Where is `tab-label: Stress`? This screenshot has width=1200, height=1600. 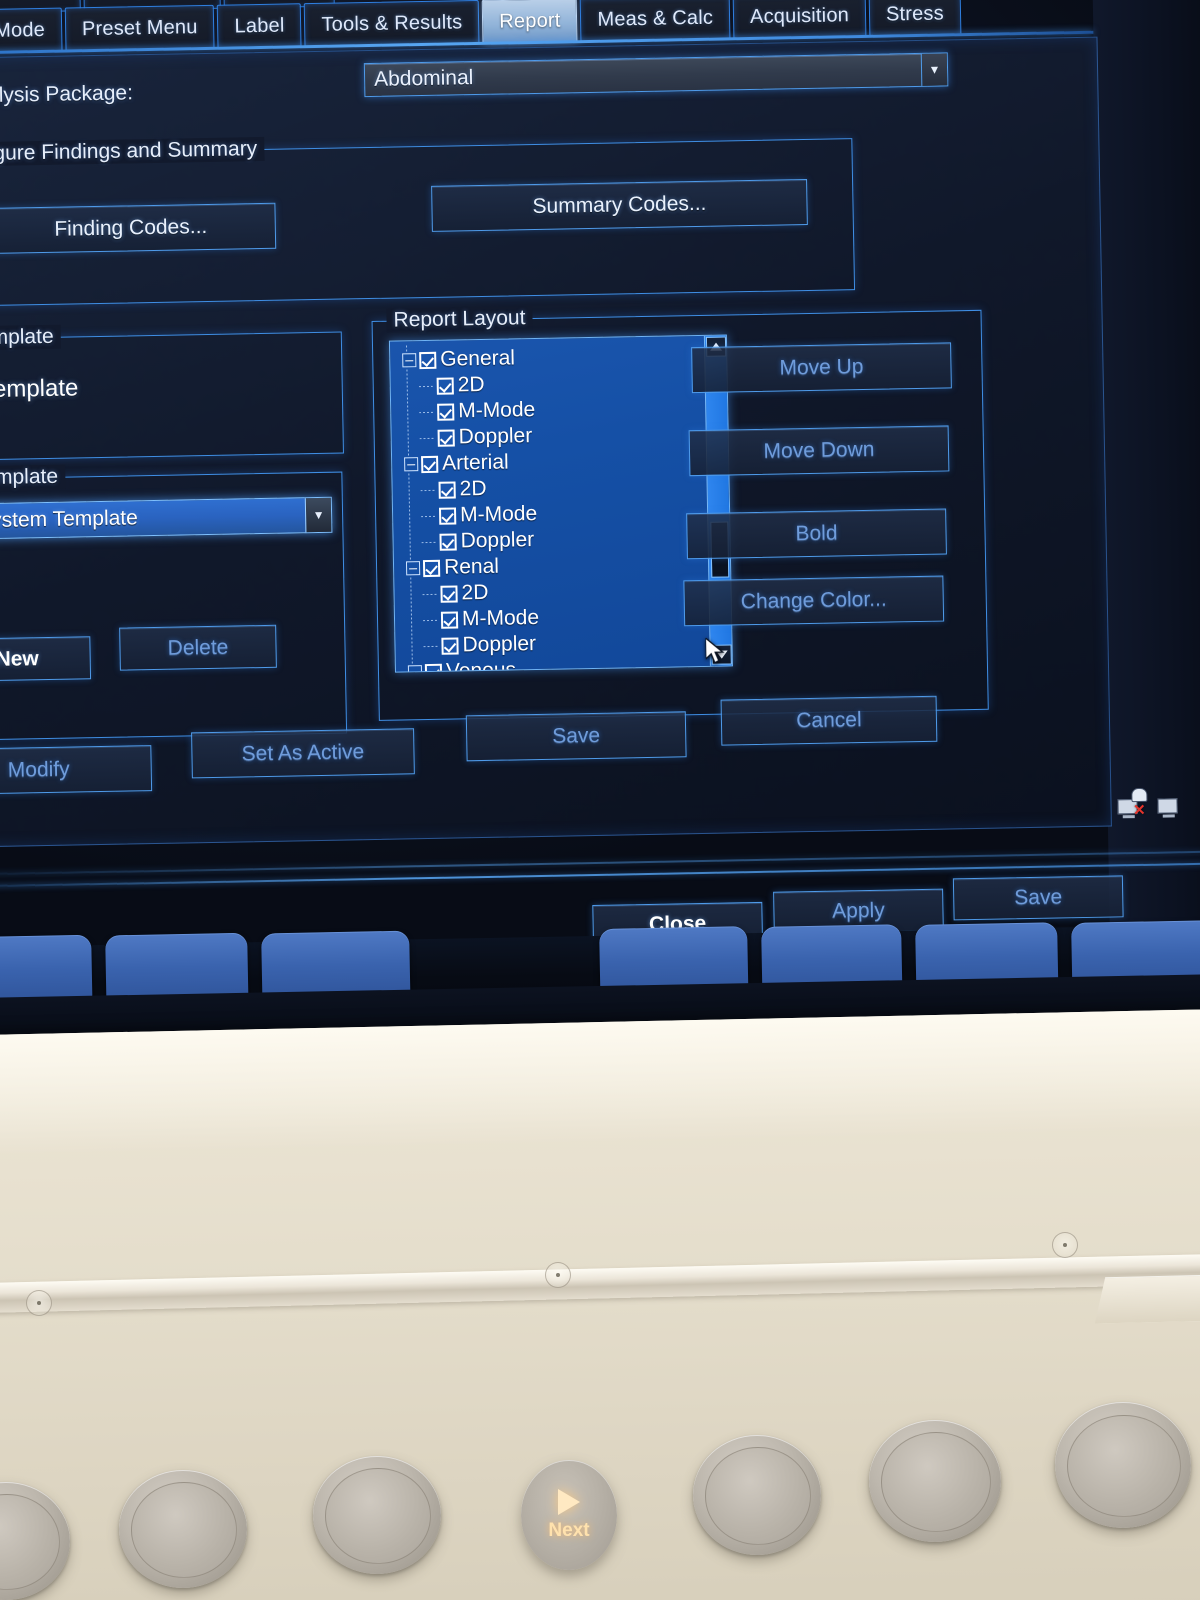 tab-label: Stress is located at coordinates (915, 13).